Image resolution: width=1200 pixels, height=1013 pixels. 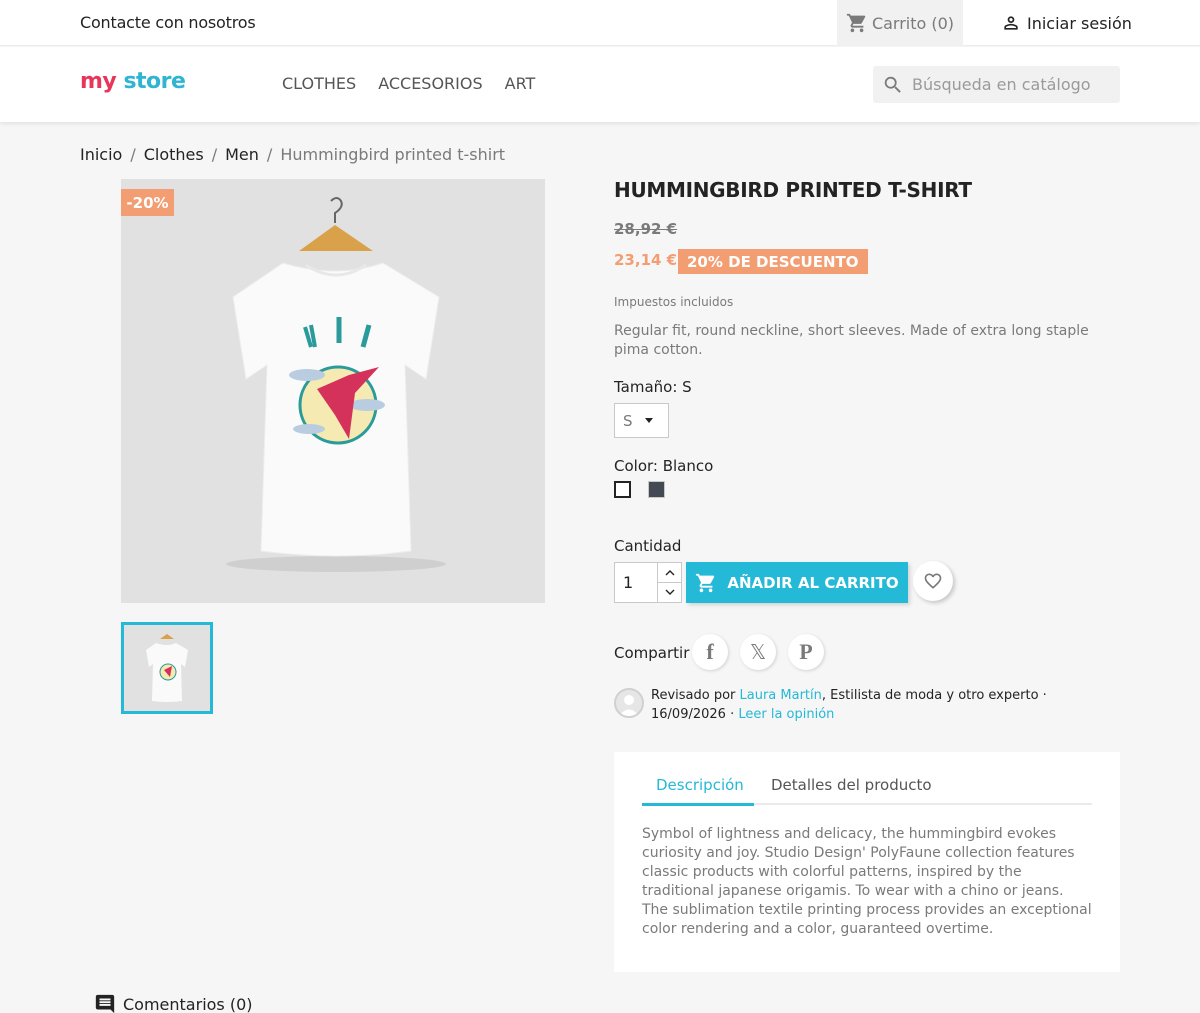 What do you see at coordinates (520, 83) in the screenshot?
I see `nav-art: ART` at bounding box center [520, 83].